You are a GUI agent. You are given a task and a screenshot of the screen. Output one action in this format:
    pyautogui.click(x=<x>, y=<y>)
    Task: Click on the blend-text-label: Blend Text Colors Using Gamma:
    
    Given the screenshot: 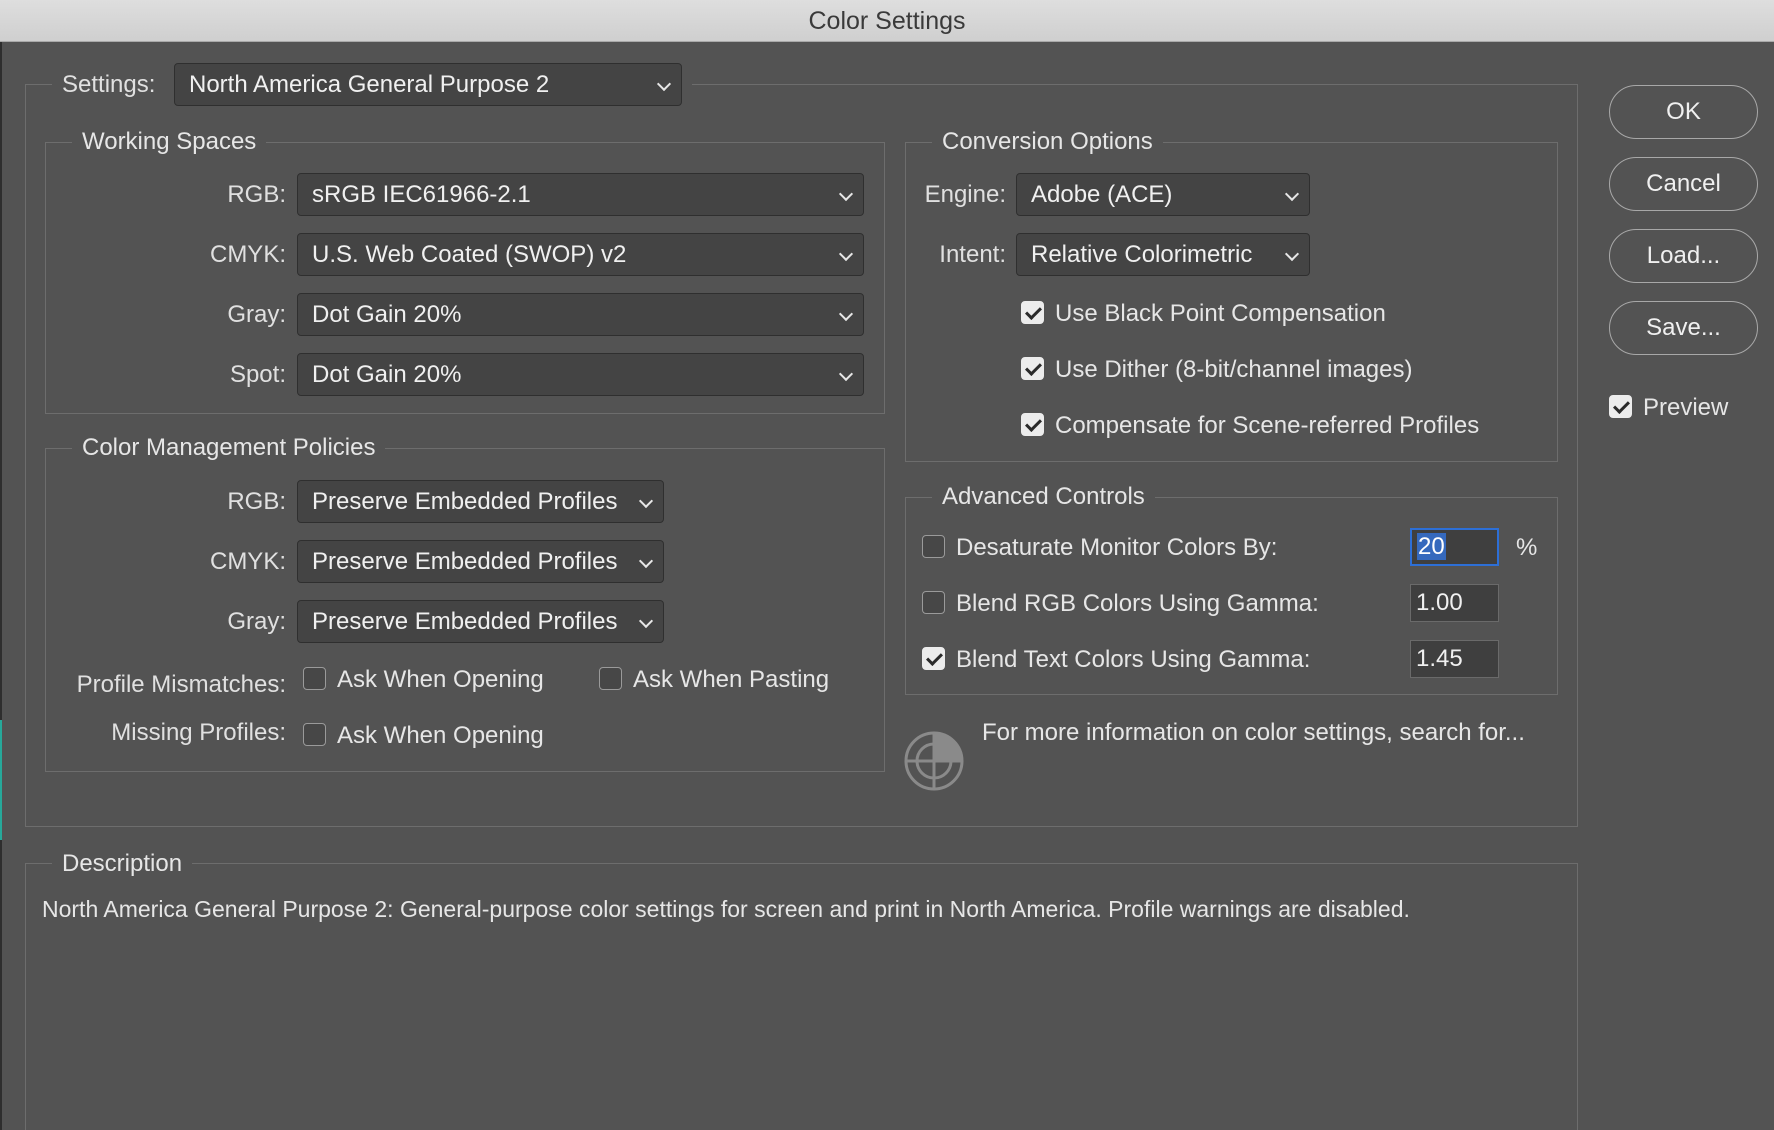 What is the action you would take?
    pyautogui.click(x=1133, y=660)
    